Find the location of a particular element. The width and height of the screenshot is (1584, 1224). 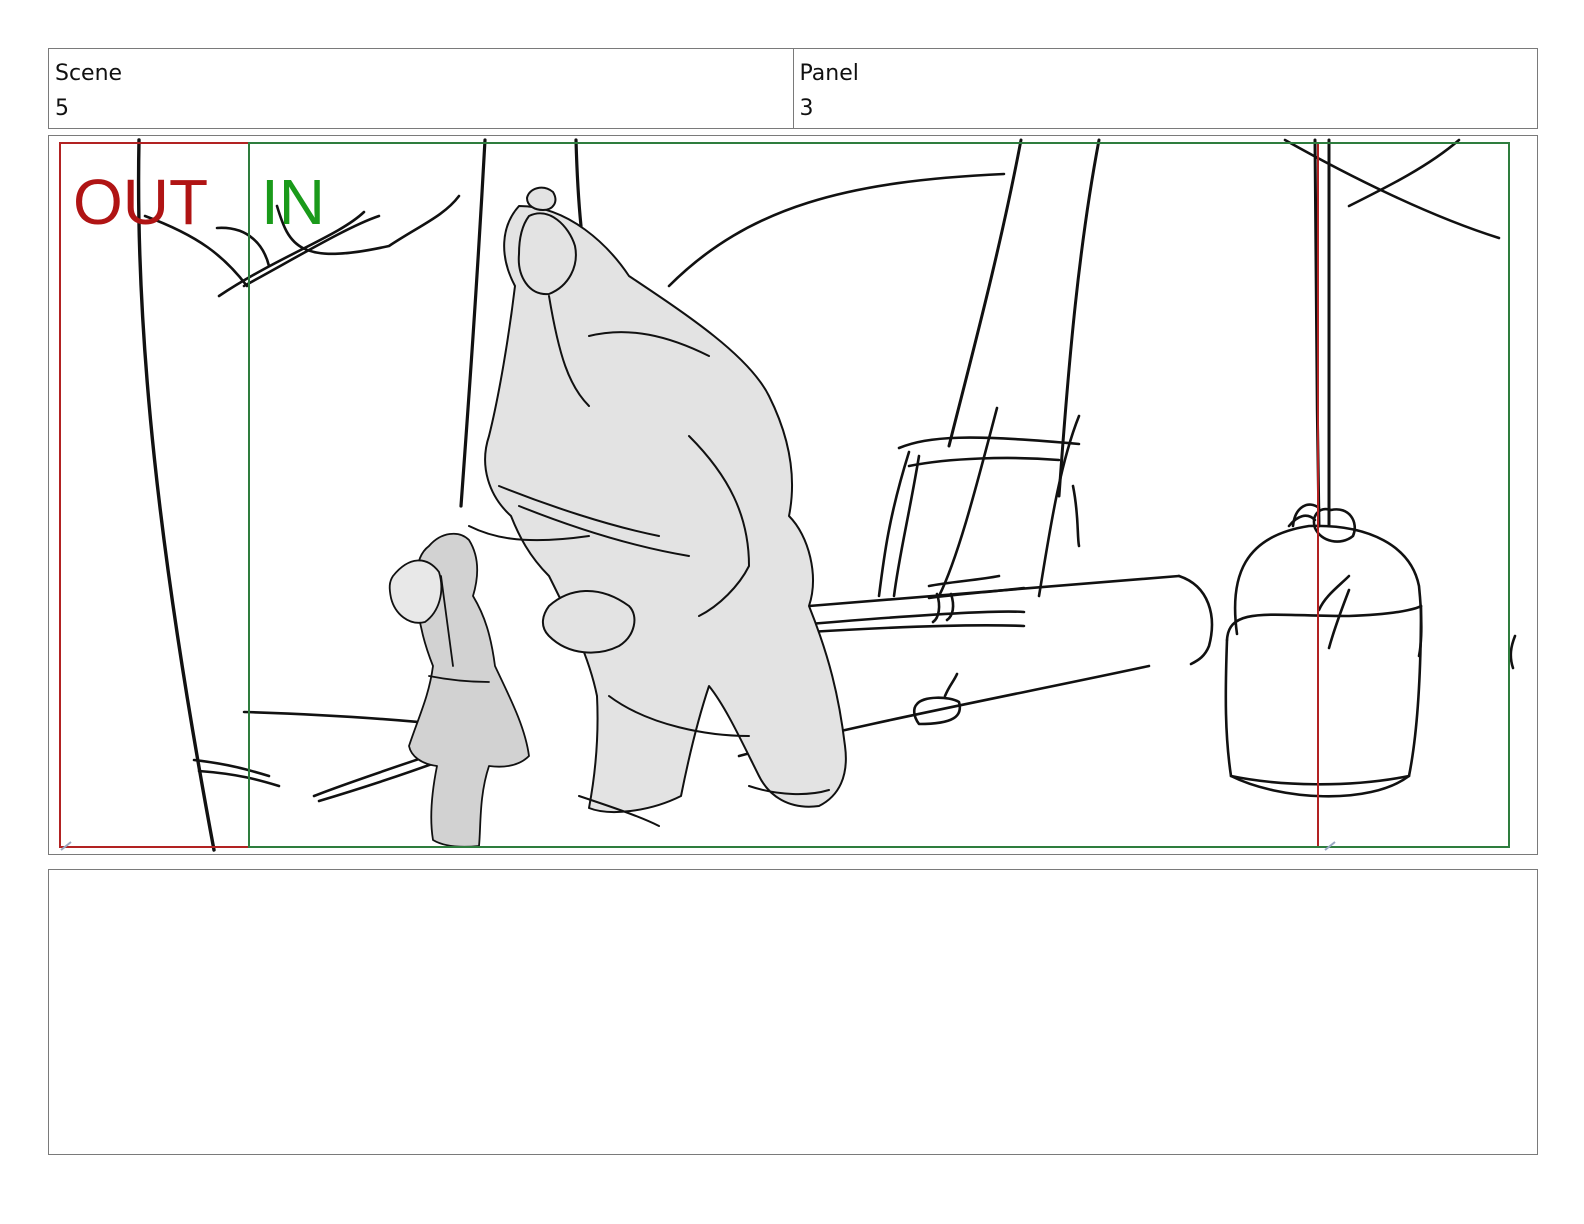

scene-number: 5 is located at coordinates (62, 108).